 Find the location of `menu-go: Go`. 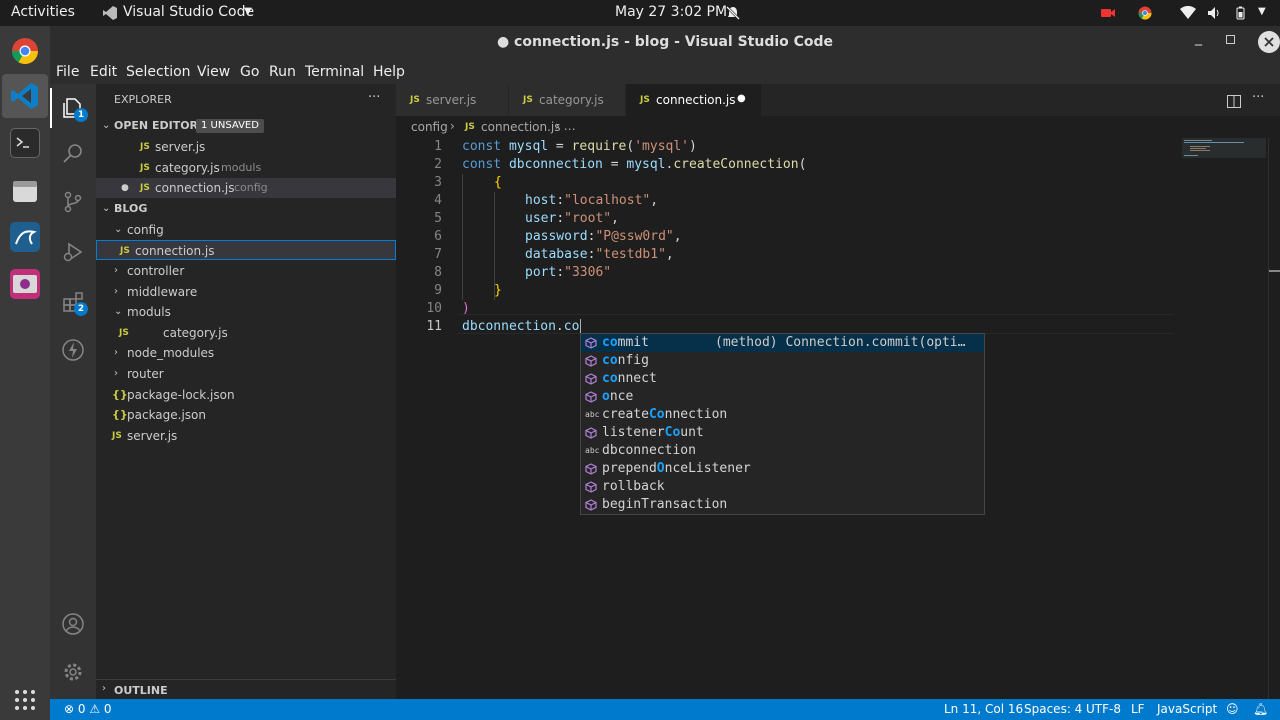

menu-go: Go is located at coordinates (249, 72).